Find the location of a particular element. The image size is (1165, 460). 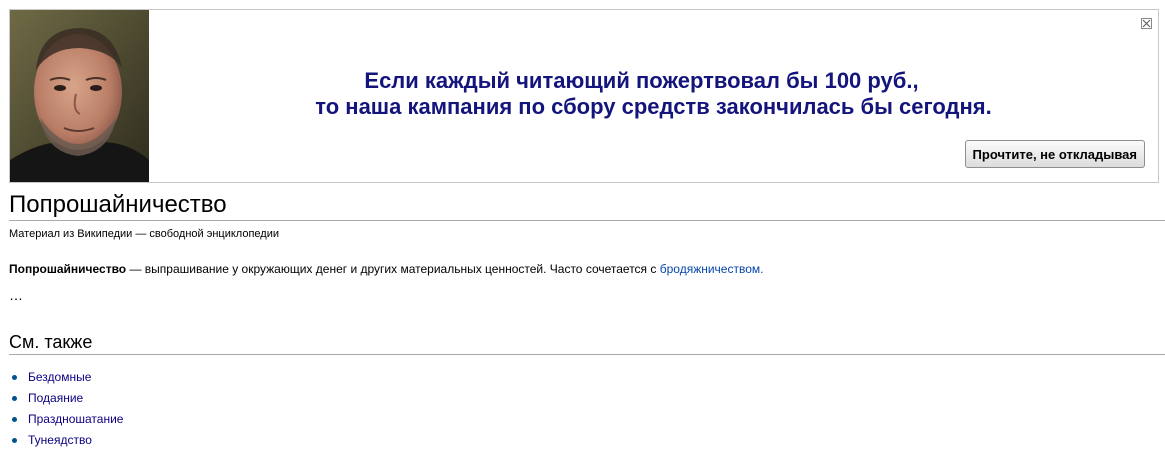

list-item: Подаяние is located at coordinates (66, 399).